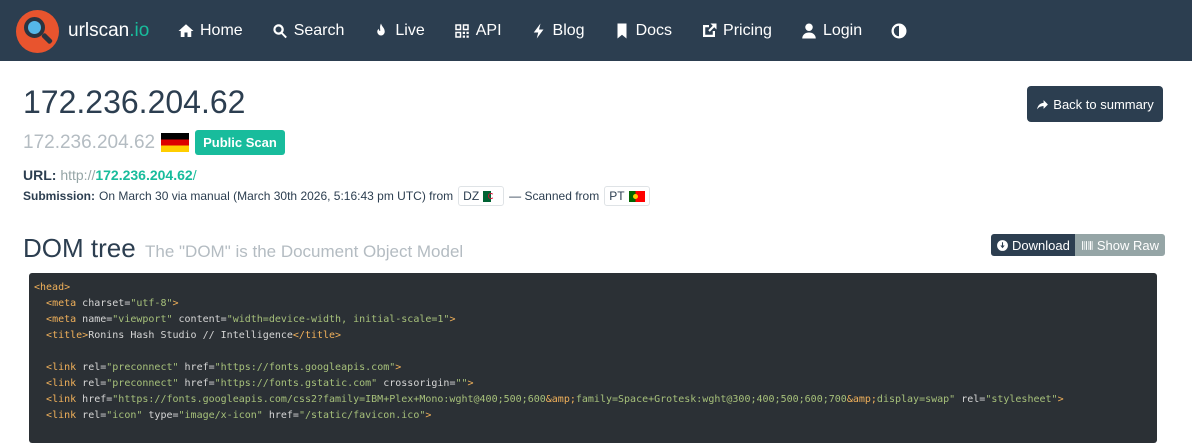 Image resolution: width=1192 pixels, height=443 pixels. What do you see at coordinates (307, 31) in the screenshot?
I see `nav-search: Search` at bounding box center [307, 31].